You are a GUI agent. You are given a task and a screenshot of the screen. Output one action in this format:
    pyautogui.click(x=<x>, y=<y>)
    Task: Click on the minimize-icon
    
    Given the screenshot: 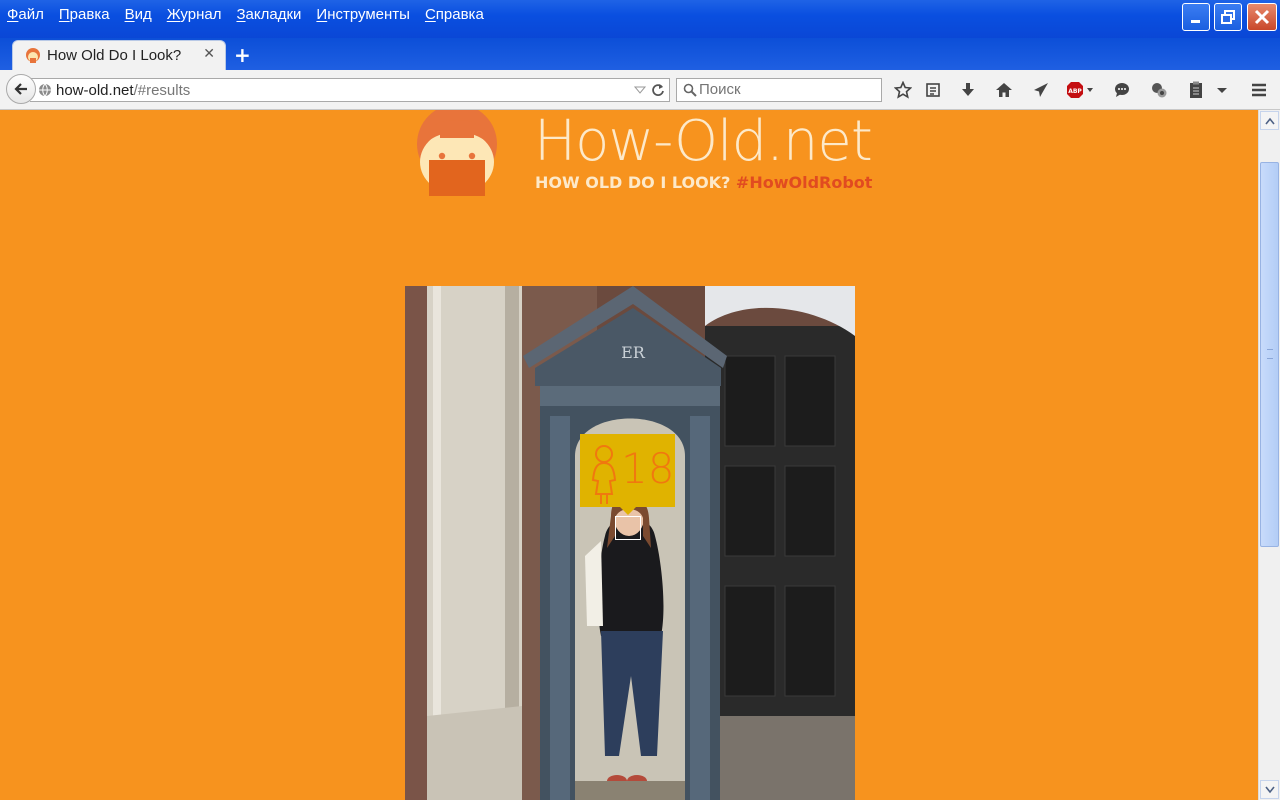 What is the action you would take?
    pyautogui.click(x=1195, y=21)
    